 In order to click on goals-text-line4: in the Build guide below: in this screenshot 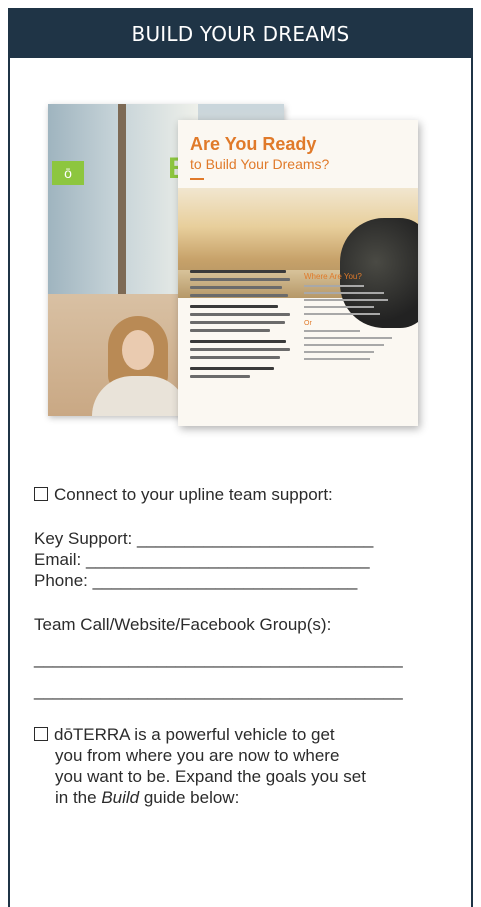, I will do `click(147, 797)`.